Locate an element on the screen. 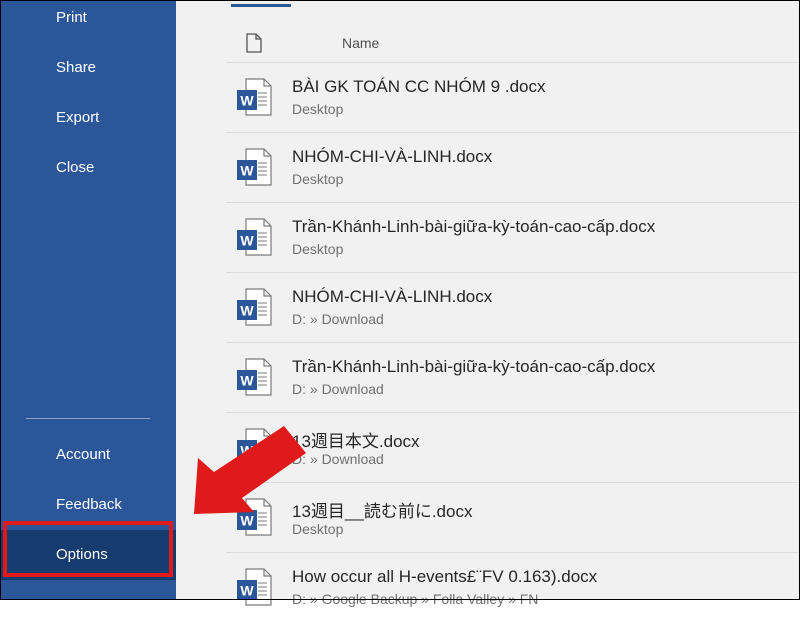 Image resolution: width=800 pixels, height=622 pixels. sidebar-divider is located at coordinates (88, 418).